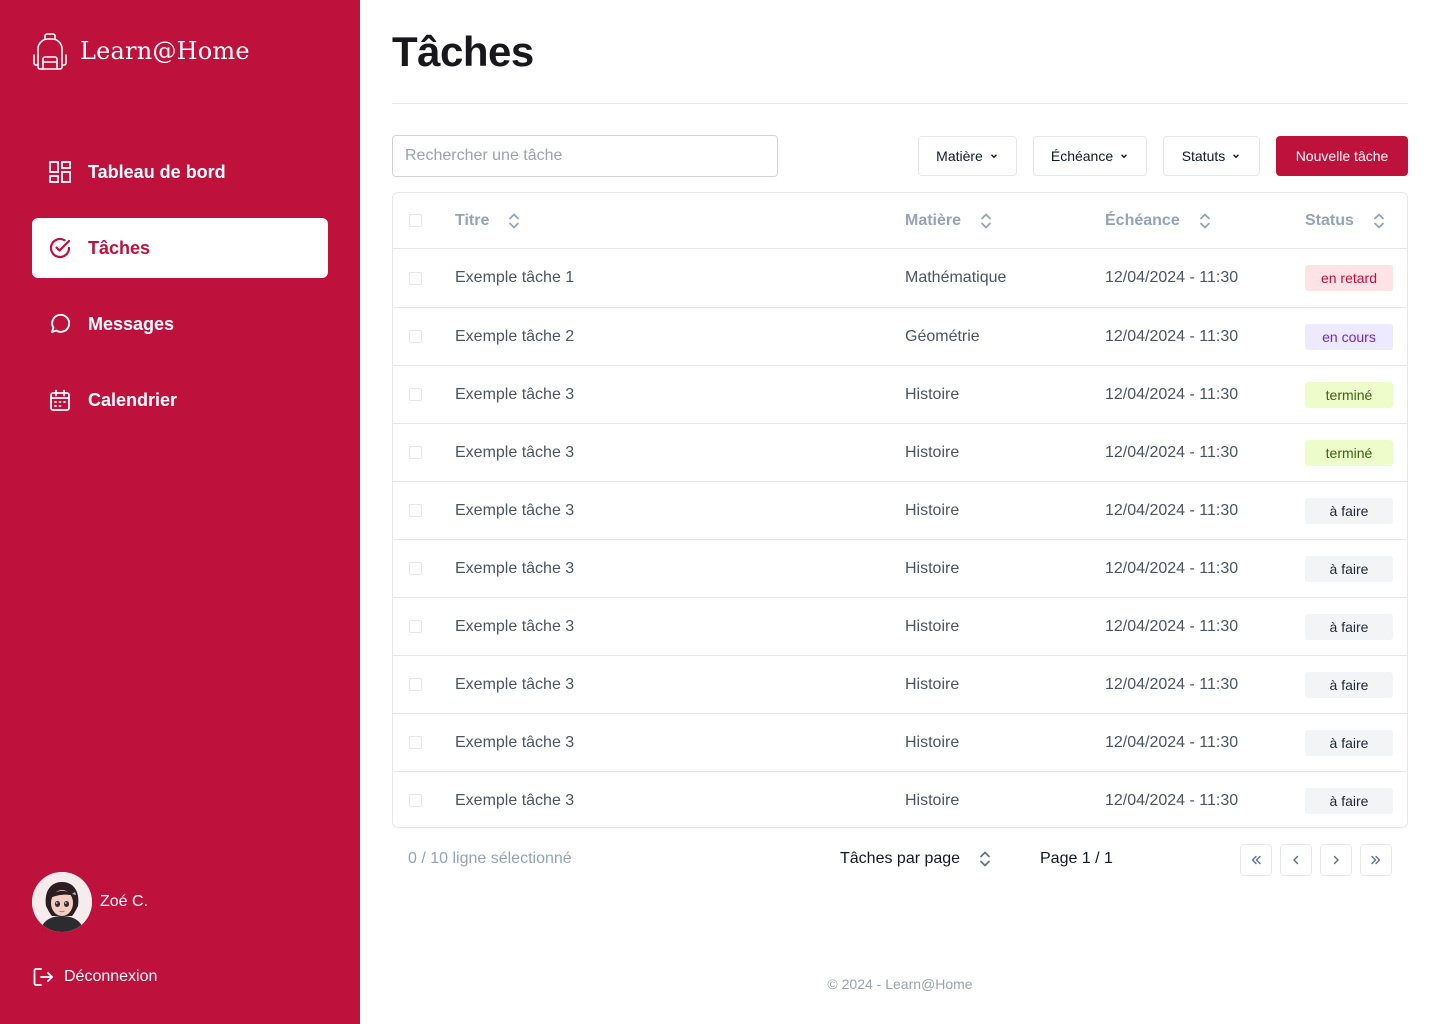  Describe the element at coordinates (1356, 221) in the screenshot. I see `column-header-status: Status` at that location.